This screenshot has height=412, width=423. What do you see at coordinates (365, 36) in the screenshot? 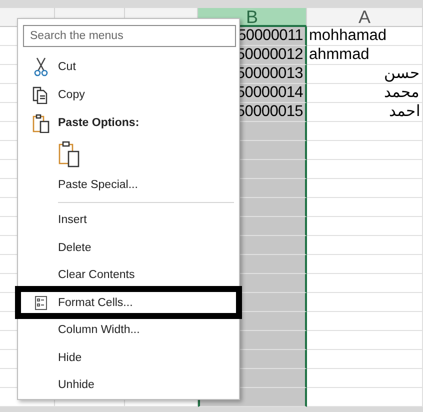
I see `table-cell: mohhamad` at bounding box center [365, 36].